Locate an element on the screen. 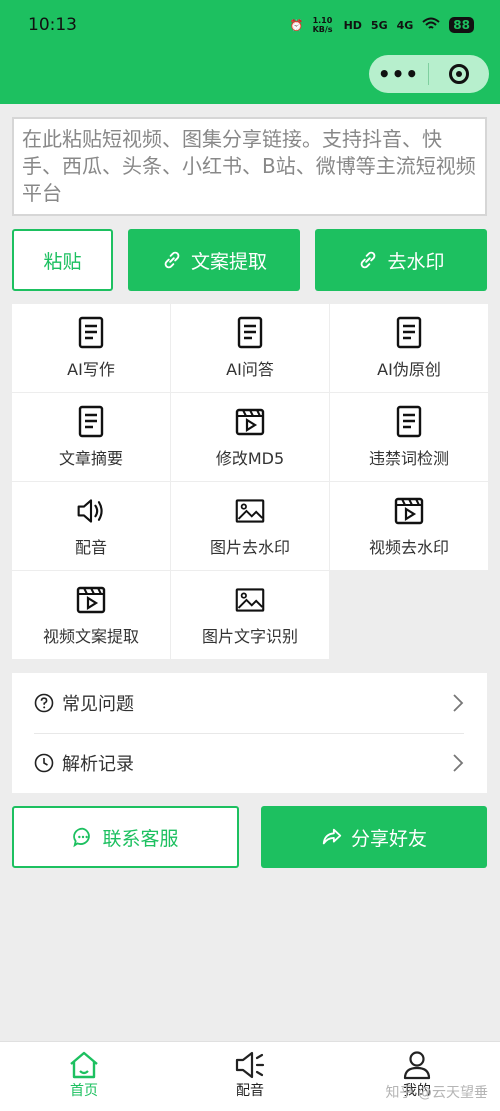 This screenshot has height=1111, width=500. status-bar: 10:13 ⏰ 1.10 KB/s HD 5G 4G 88 is located at coordinates (250, 26).